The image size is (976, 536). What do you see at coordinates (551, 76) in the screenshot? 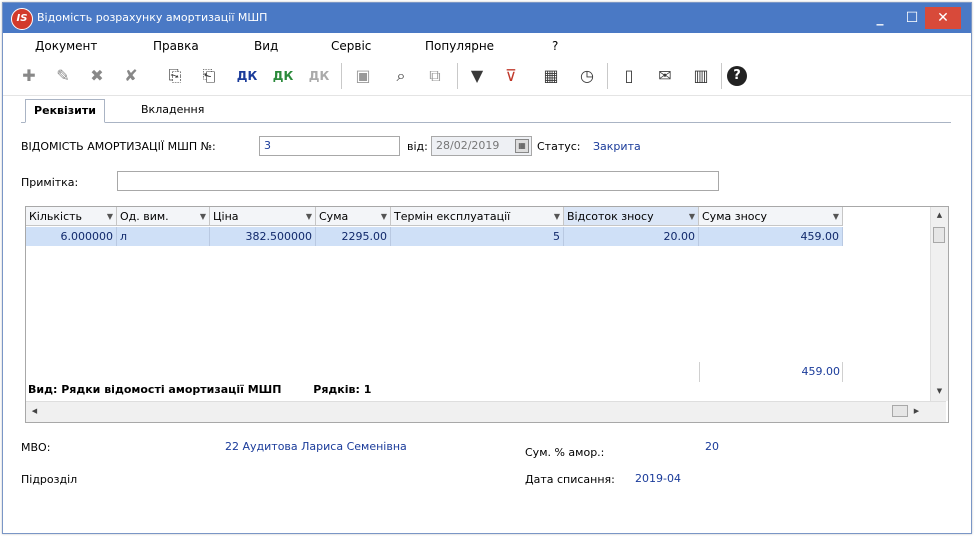
I see `table-icon: ▦` at bounding box center [551, 76].